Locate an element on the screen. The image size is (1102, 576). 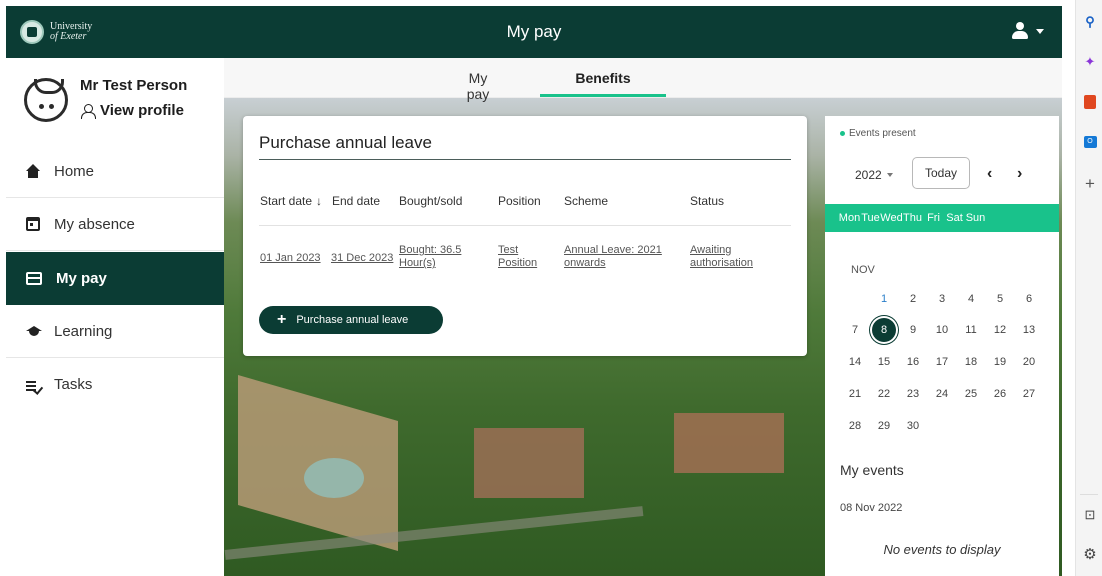
browser-sidebar: ⚲ ✦ O + ⊡ ⚙ is located at coordinates (1088, 288).